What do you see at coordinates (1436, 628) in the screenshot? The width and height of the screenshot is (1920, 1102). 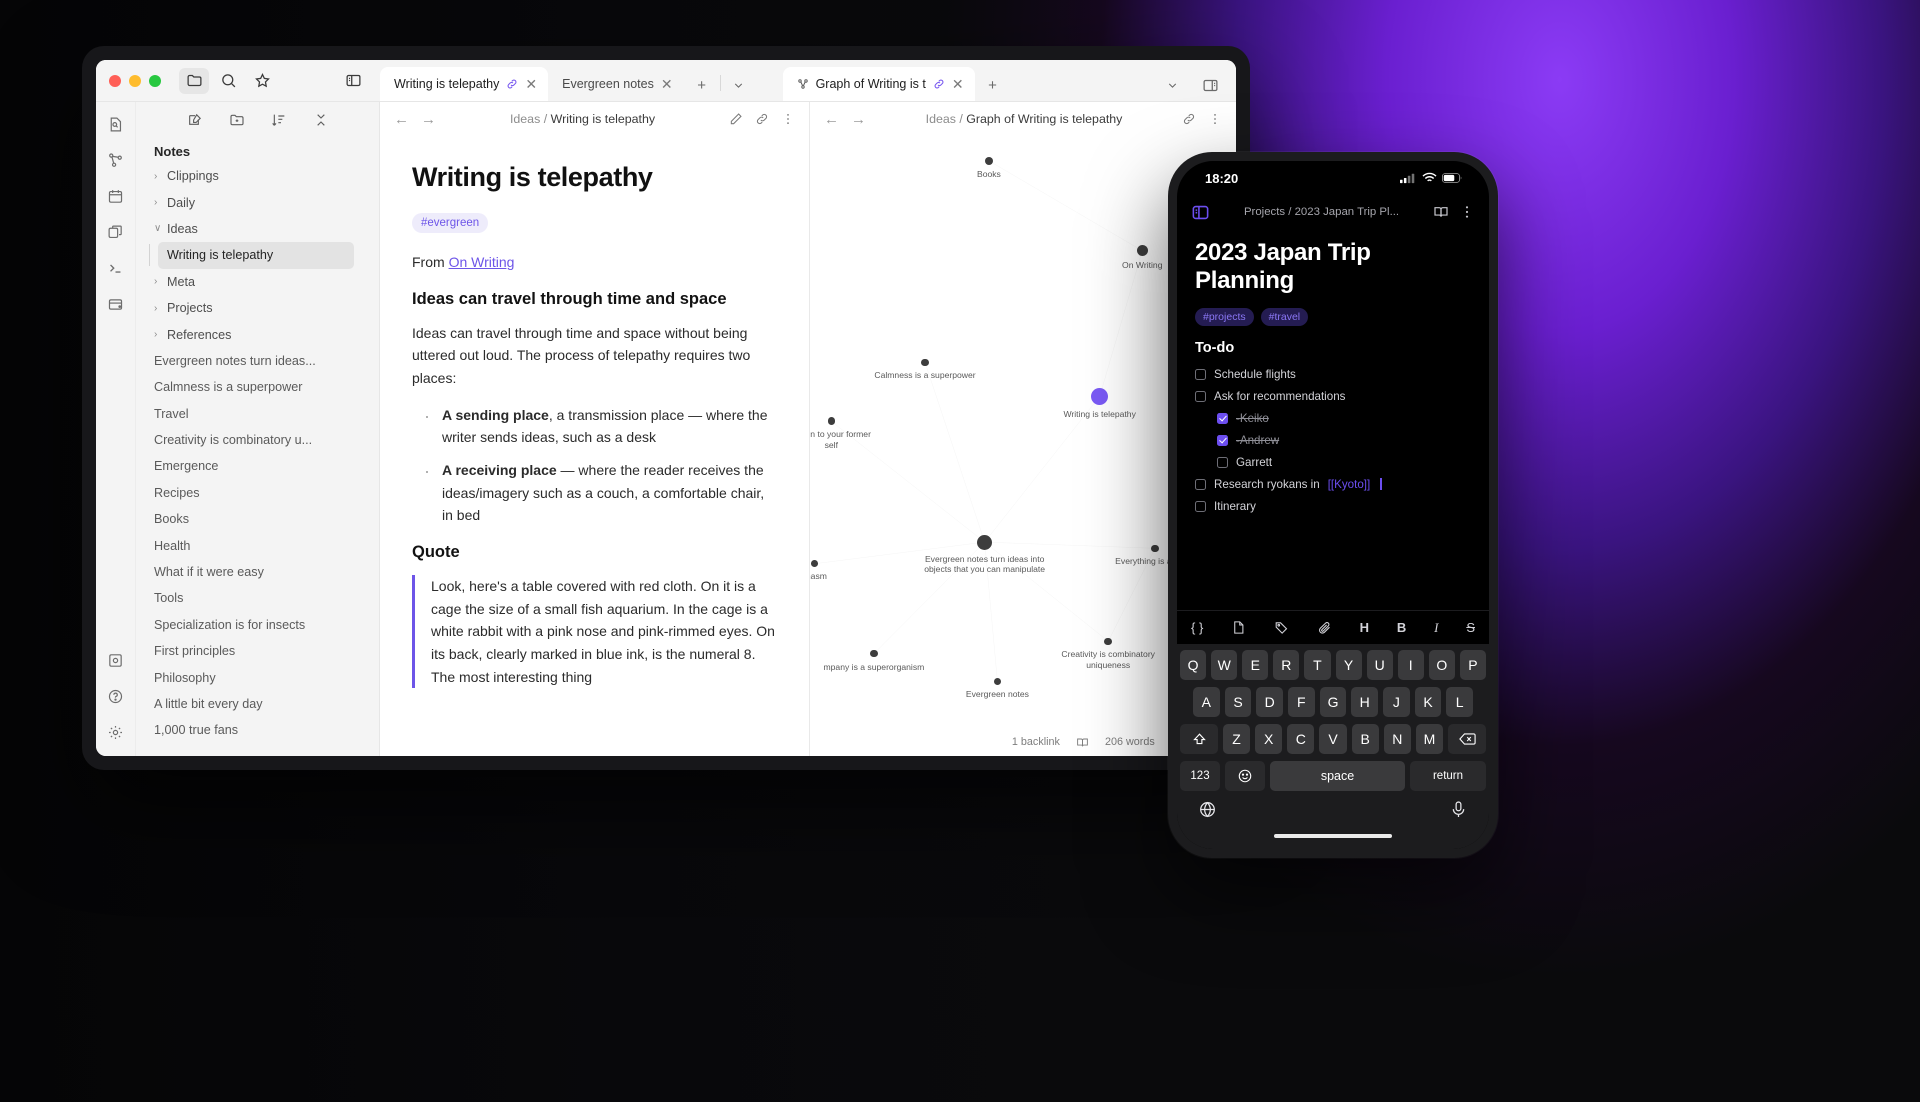 I see `italic-icon: I` at bounding box center [1436, 628].